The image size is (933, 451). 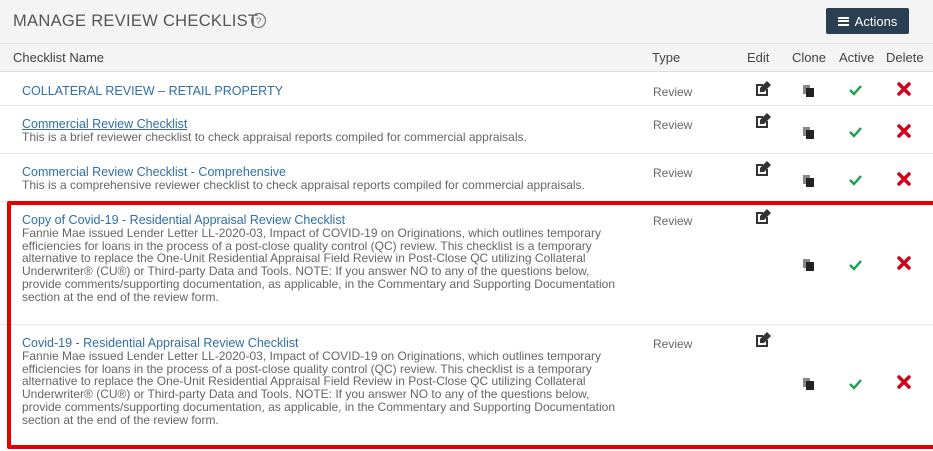 I want to click on checklist-name-link: COLLATERAL REVIEW – RETAIL PROPERTY, so click(x=327, y=91).